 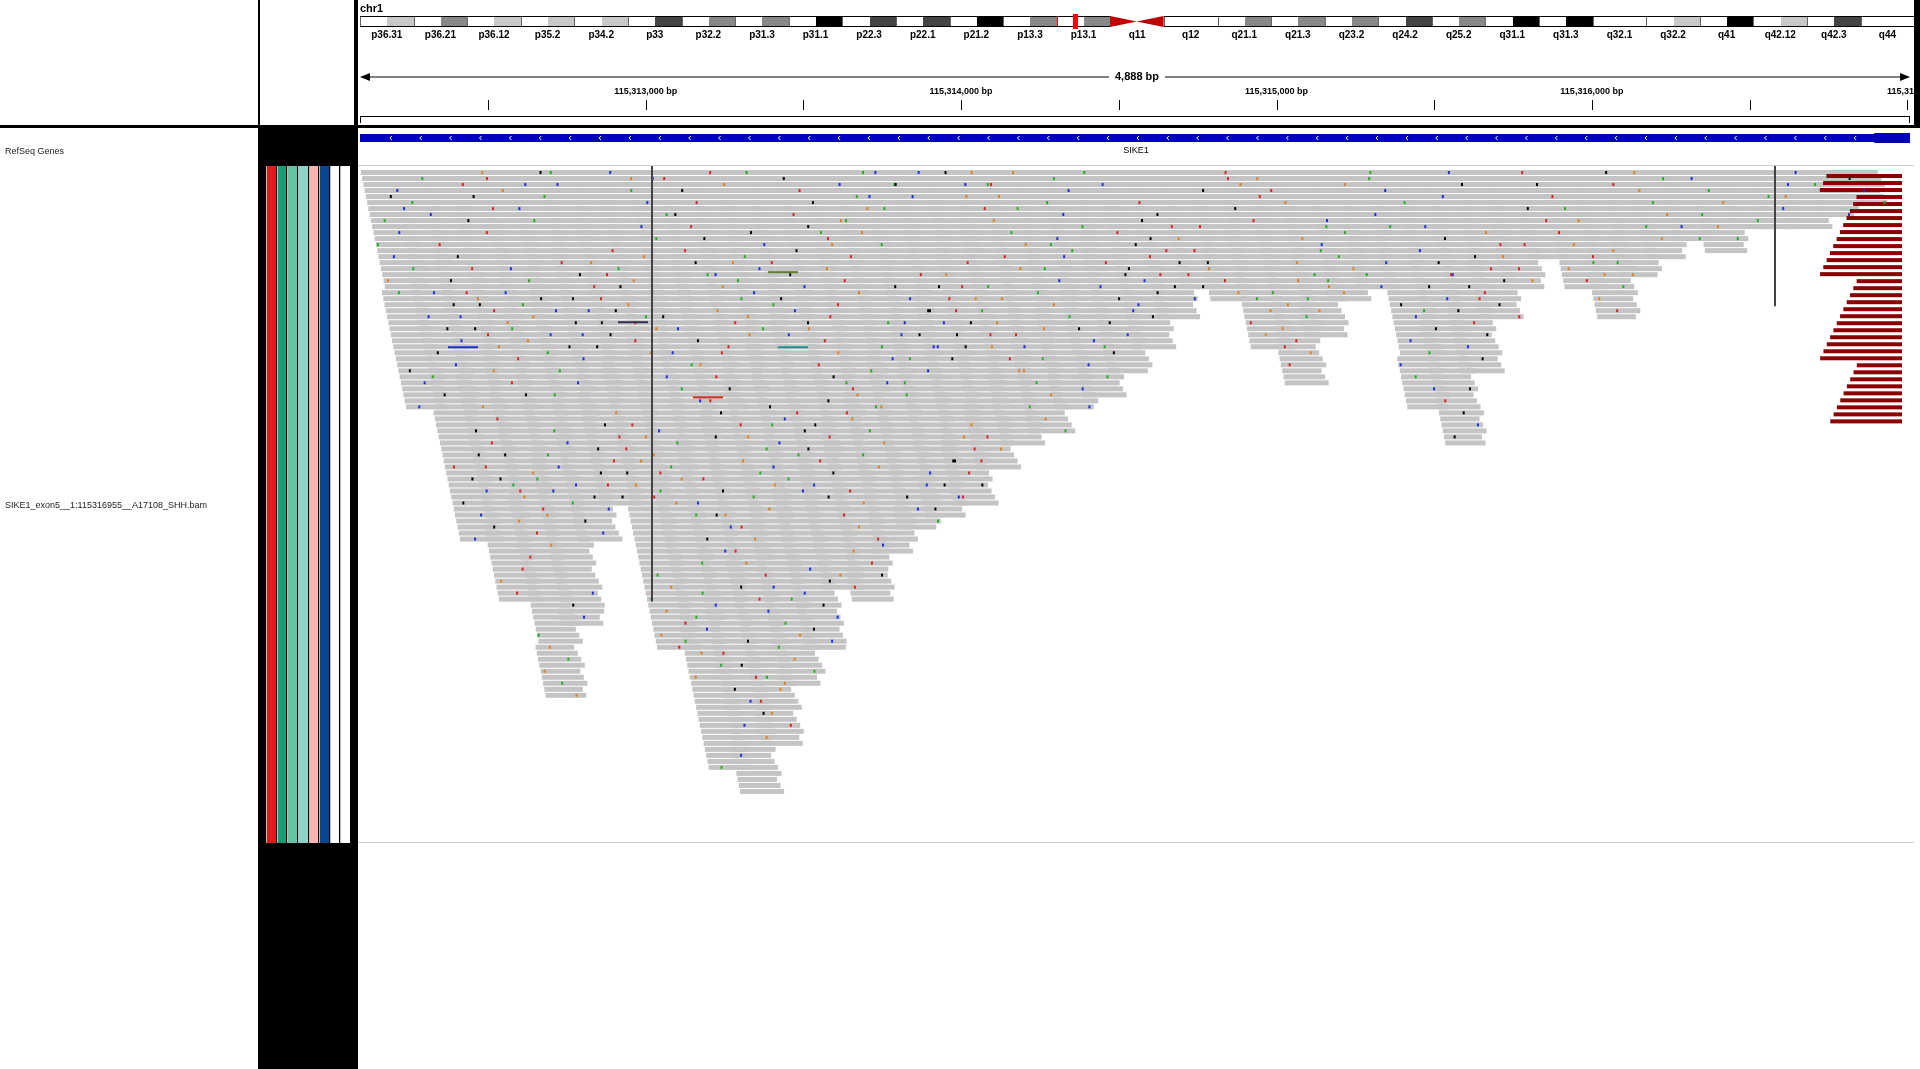 What do you see at coordinates (655, 34) in the screenshot?
I see `band-label: p33` at bounding box center [655, 34].